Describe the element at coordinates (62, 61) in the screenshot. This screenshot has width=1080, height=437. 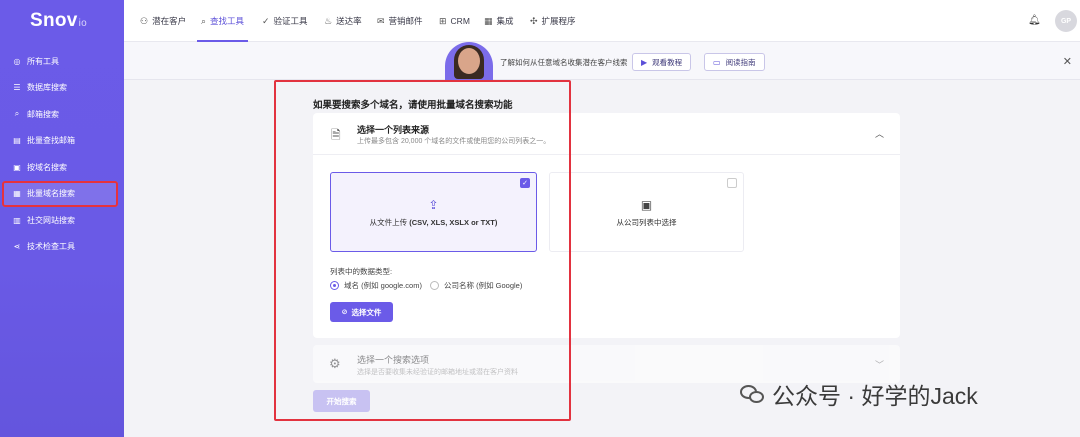
I see `sidebar-item-all-tools: ◎ 所有工具` at that location.